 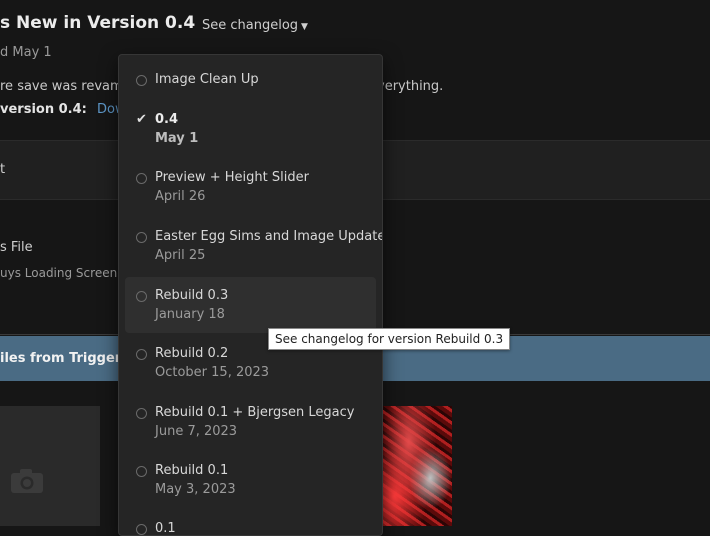 I want to click on changelog-item-image-clean-up: Image Clean Up, so click(x=250, y=81).